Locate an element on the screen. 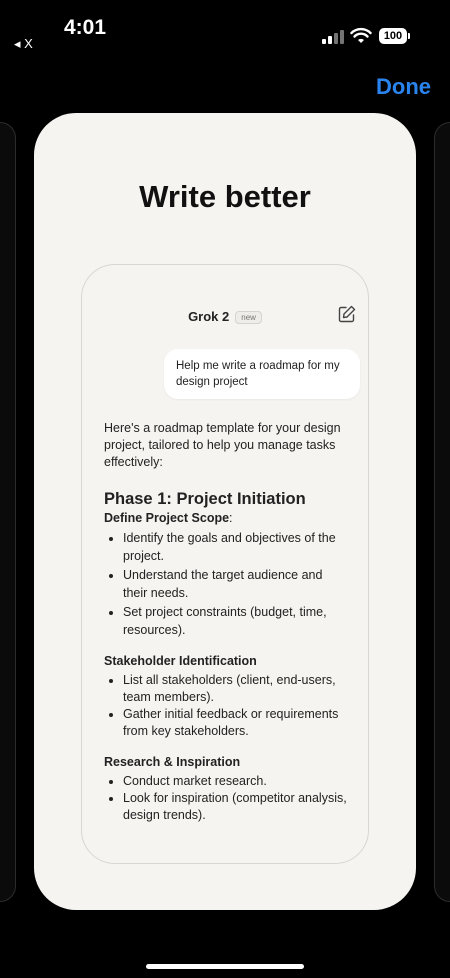  phase-title: Phase 1: Project Initiation is located at coordinates (205, 499).